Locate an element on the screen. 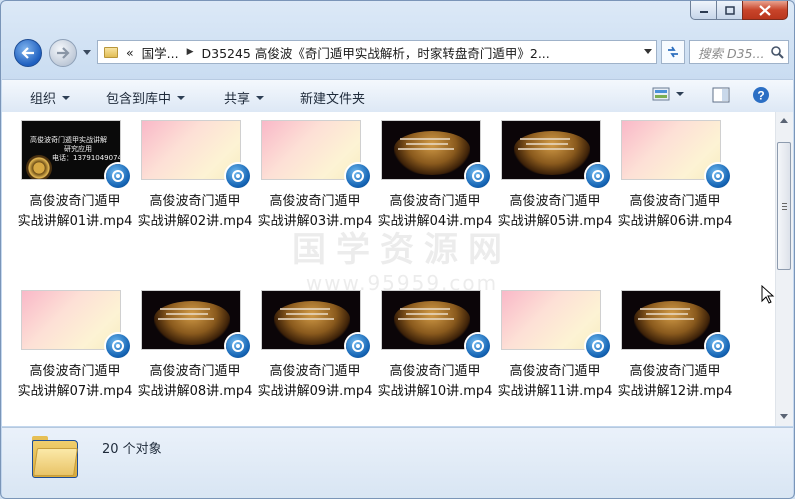 The width and height of the screenshot is (795, 499). scroll-down-arrow-icon is located at coordinates (784, 416).